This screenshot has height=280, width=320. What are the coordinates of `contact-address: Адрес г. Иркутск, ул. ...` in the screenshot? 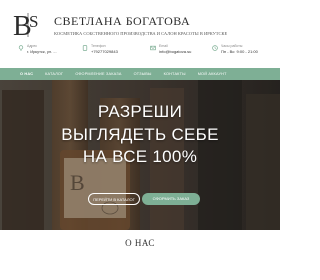 It's located at (37, 49).